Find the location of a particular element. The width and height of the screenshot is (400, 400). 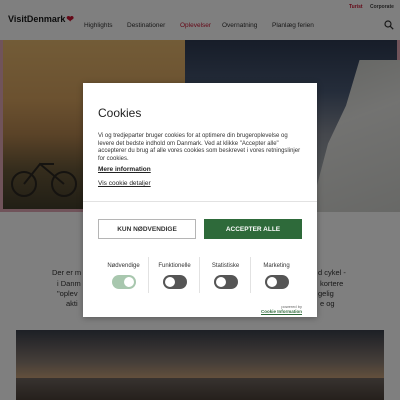

toggle-group-necessary: Nødvendige is located at coordinates (123, 275).